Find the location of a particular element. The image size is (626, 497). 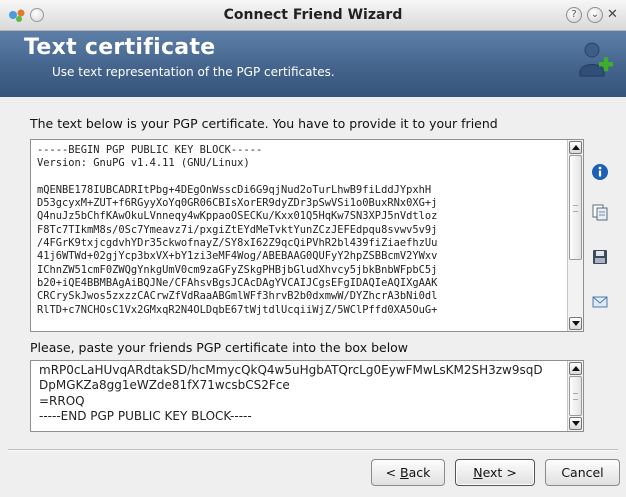

certificate-line: -----BEGIN PGP PUBLIC KEY BLOCK----- is located at coordinates (150, 150).